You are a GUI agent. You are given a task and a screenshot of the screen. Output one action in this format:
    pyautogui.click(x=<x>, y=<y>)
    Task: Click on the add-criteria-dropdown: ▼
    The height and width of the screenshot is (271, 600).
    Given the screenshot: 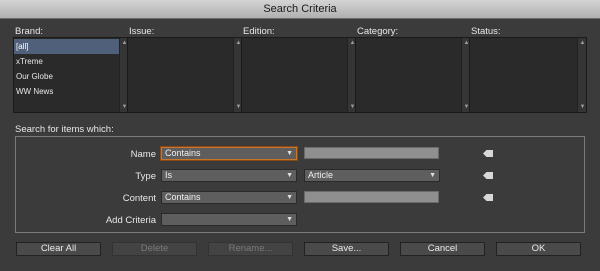 What is the action you would take?
    pyautogui.click(x=229, y=219)
    